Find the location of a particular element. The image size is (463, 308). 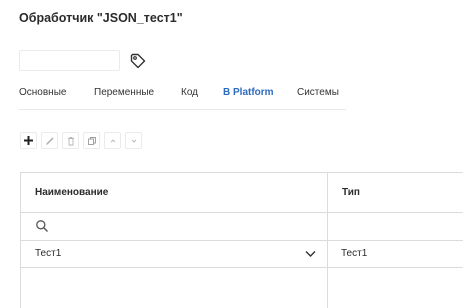

trash-icon is located at coordinates (70, 140).